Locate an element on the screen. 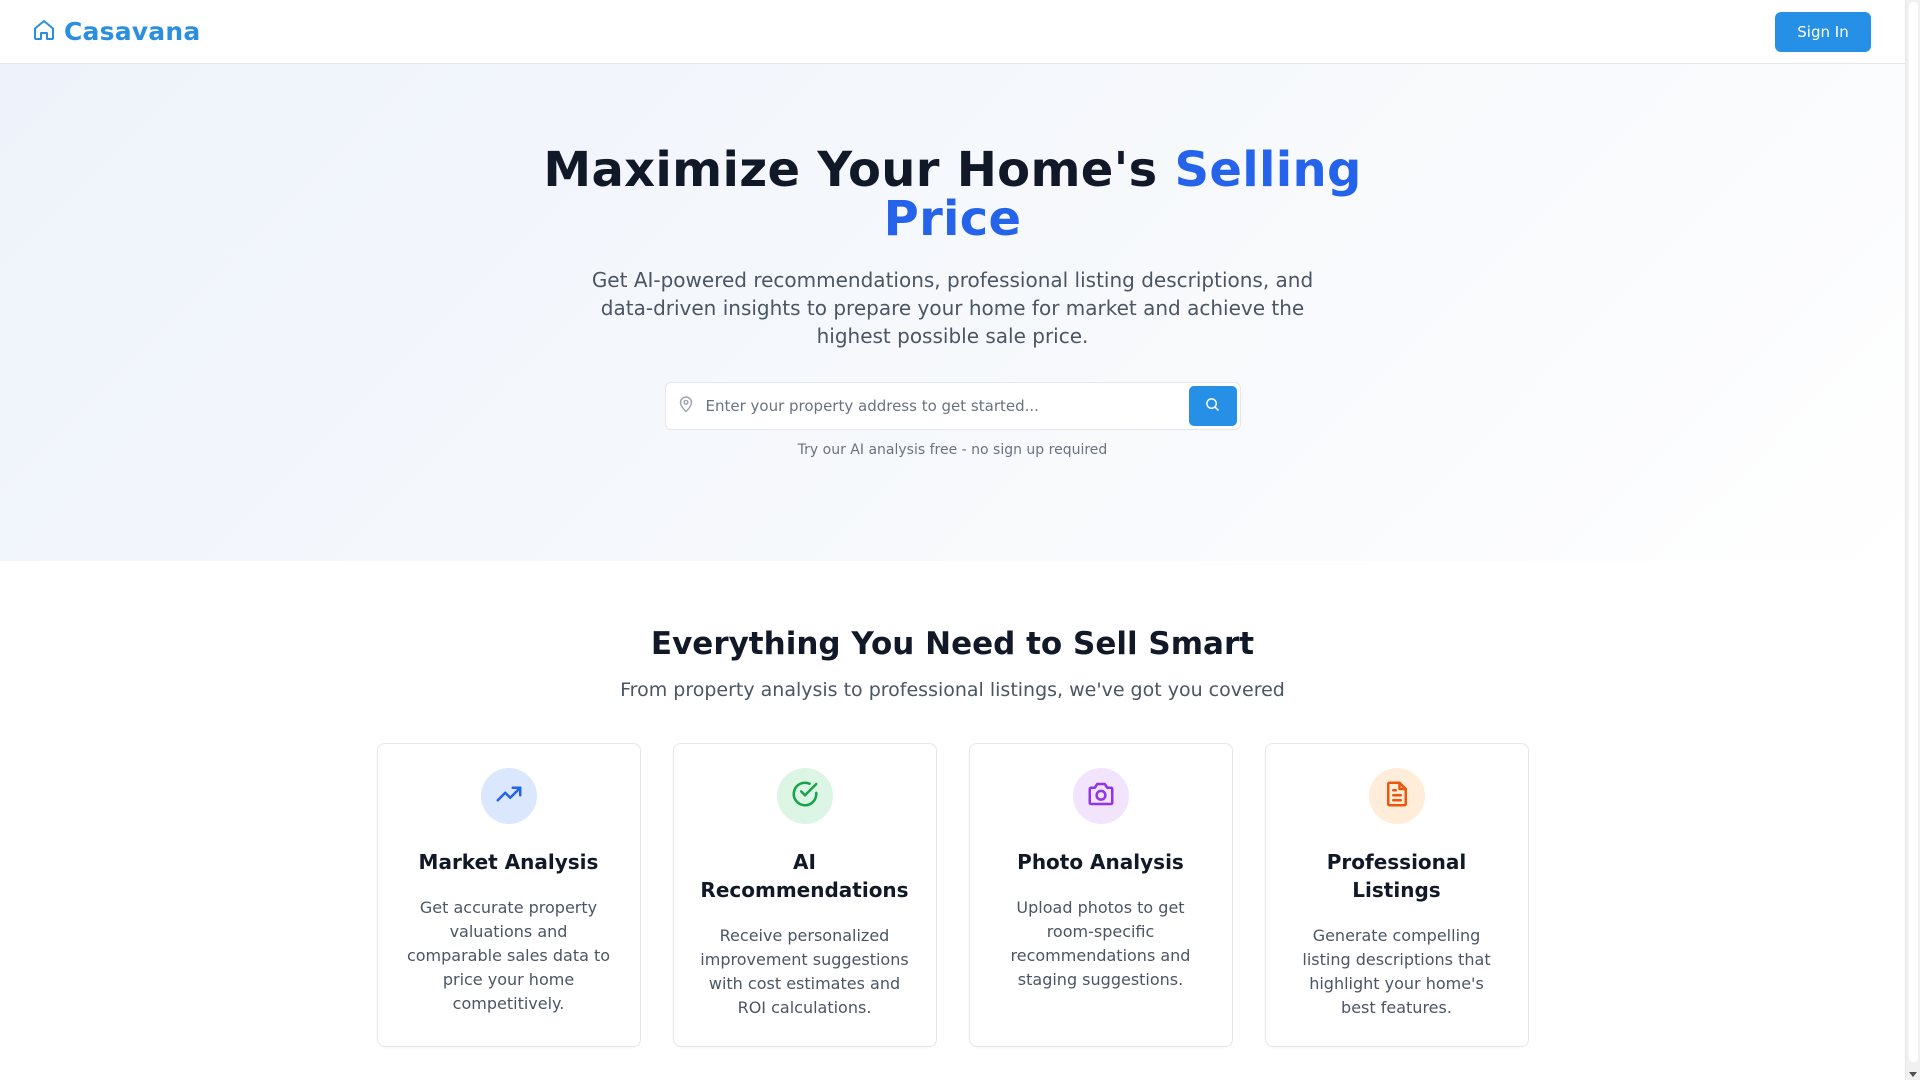 The image size is (1920, 1080). feature-title: AI Recommendations is located at coordinates (804, 876).